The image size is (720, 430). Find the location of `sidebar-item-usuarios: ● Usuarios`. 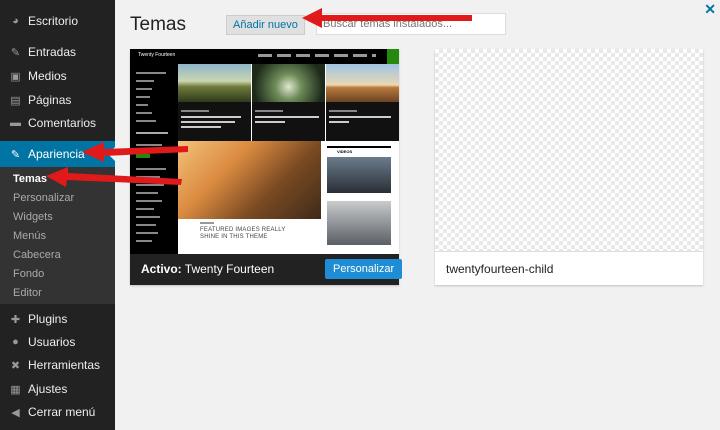

sidebar-item-usuarios: ● Usuarios is located at coordinates (57, 342).